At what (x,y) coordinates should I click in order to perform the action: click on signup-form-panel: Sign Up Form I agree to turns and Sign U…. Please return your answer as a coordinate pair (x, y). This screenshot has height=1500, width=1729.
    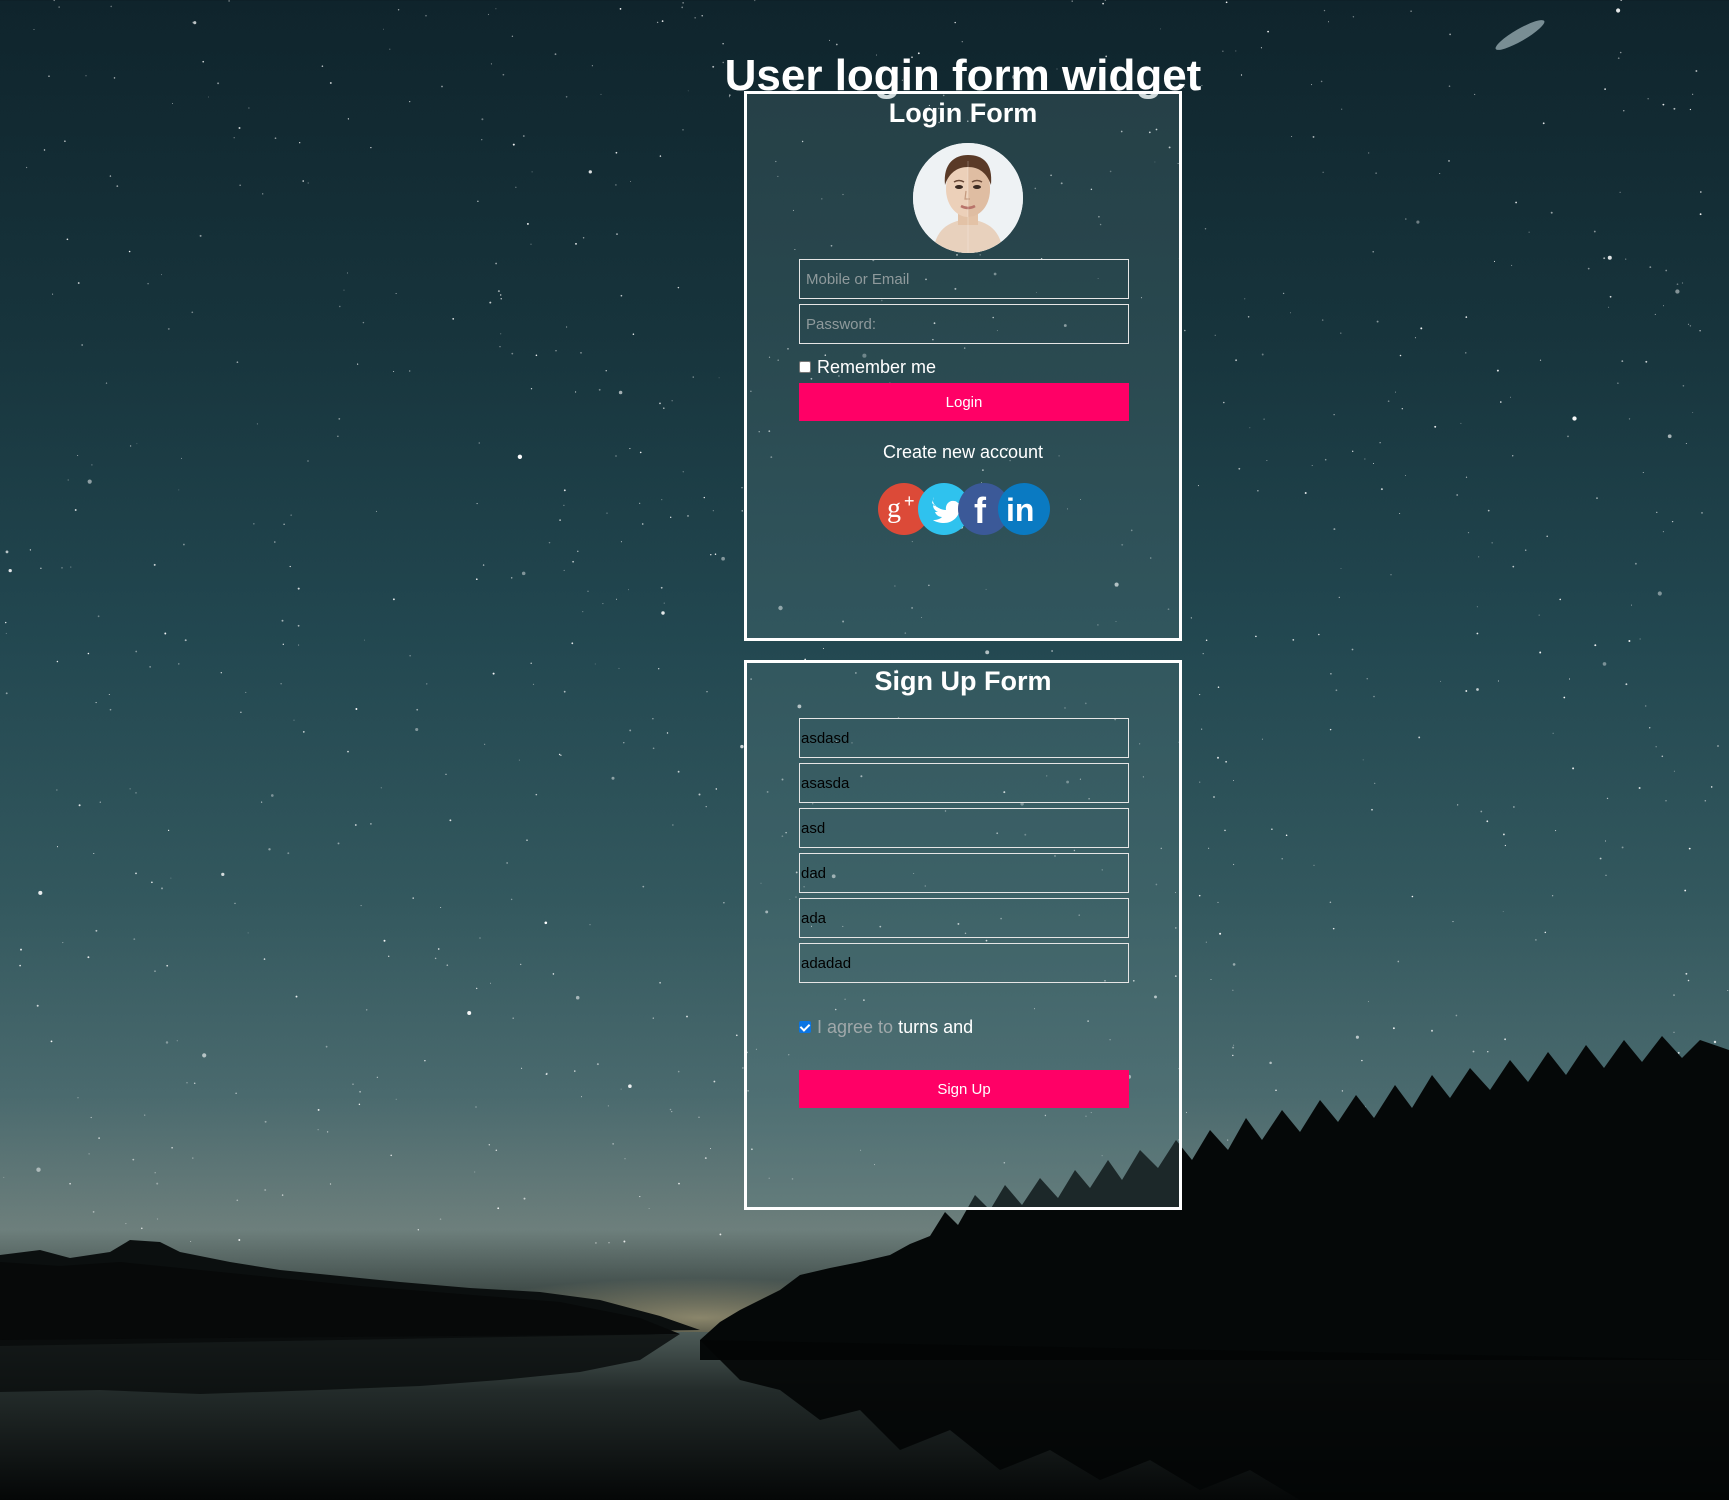
    Looking at the image, I should click on (963, 935).